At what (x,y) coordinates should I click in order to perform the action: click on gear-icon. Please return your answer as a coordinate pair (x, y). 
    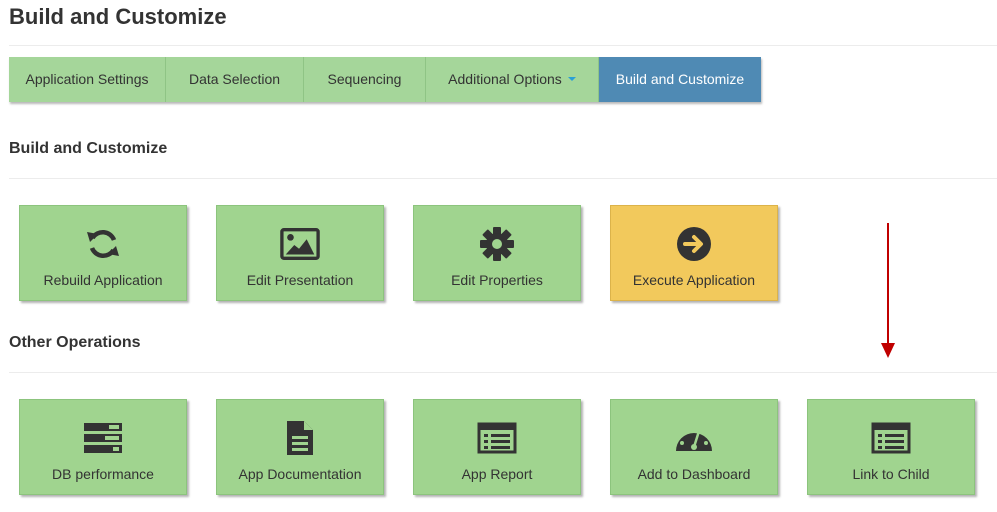
    Looking at the image, I should click on (497, 244).